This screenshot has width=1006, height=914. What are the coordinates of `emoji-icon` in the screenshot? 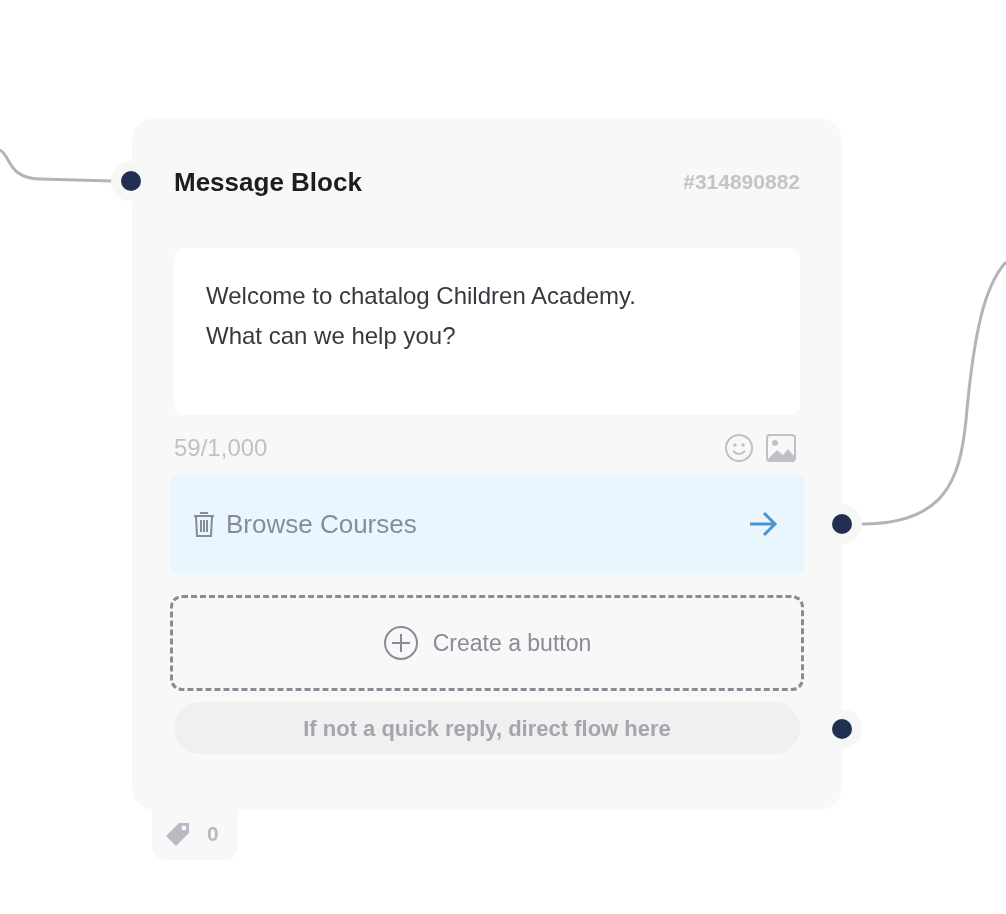 It's located at (739, 448).